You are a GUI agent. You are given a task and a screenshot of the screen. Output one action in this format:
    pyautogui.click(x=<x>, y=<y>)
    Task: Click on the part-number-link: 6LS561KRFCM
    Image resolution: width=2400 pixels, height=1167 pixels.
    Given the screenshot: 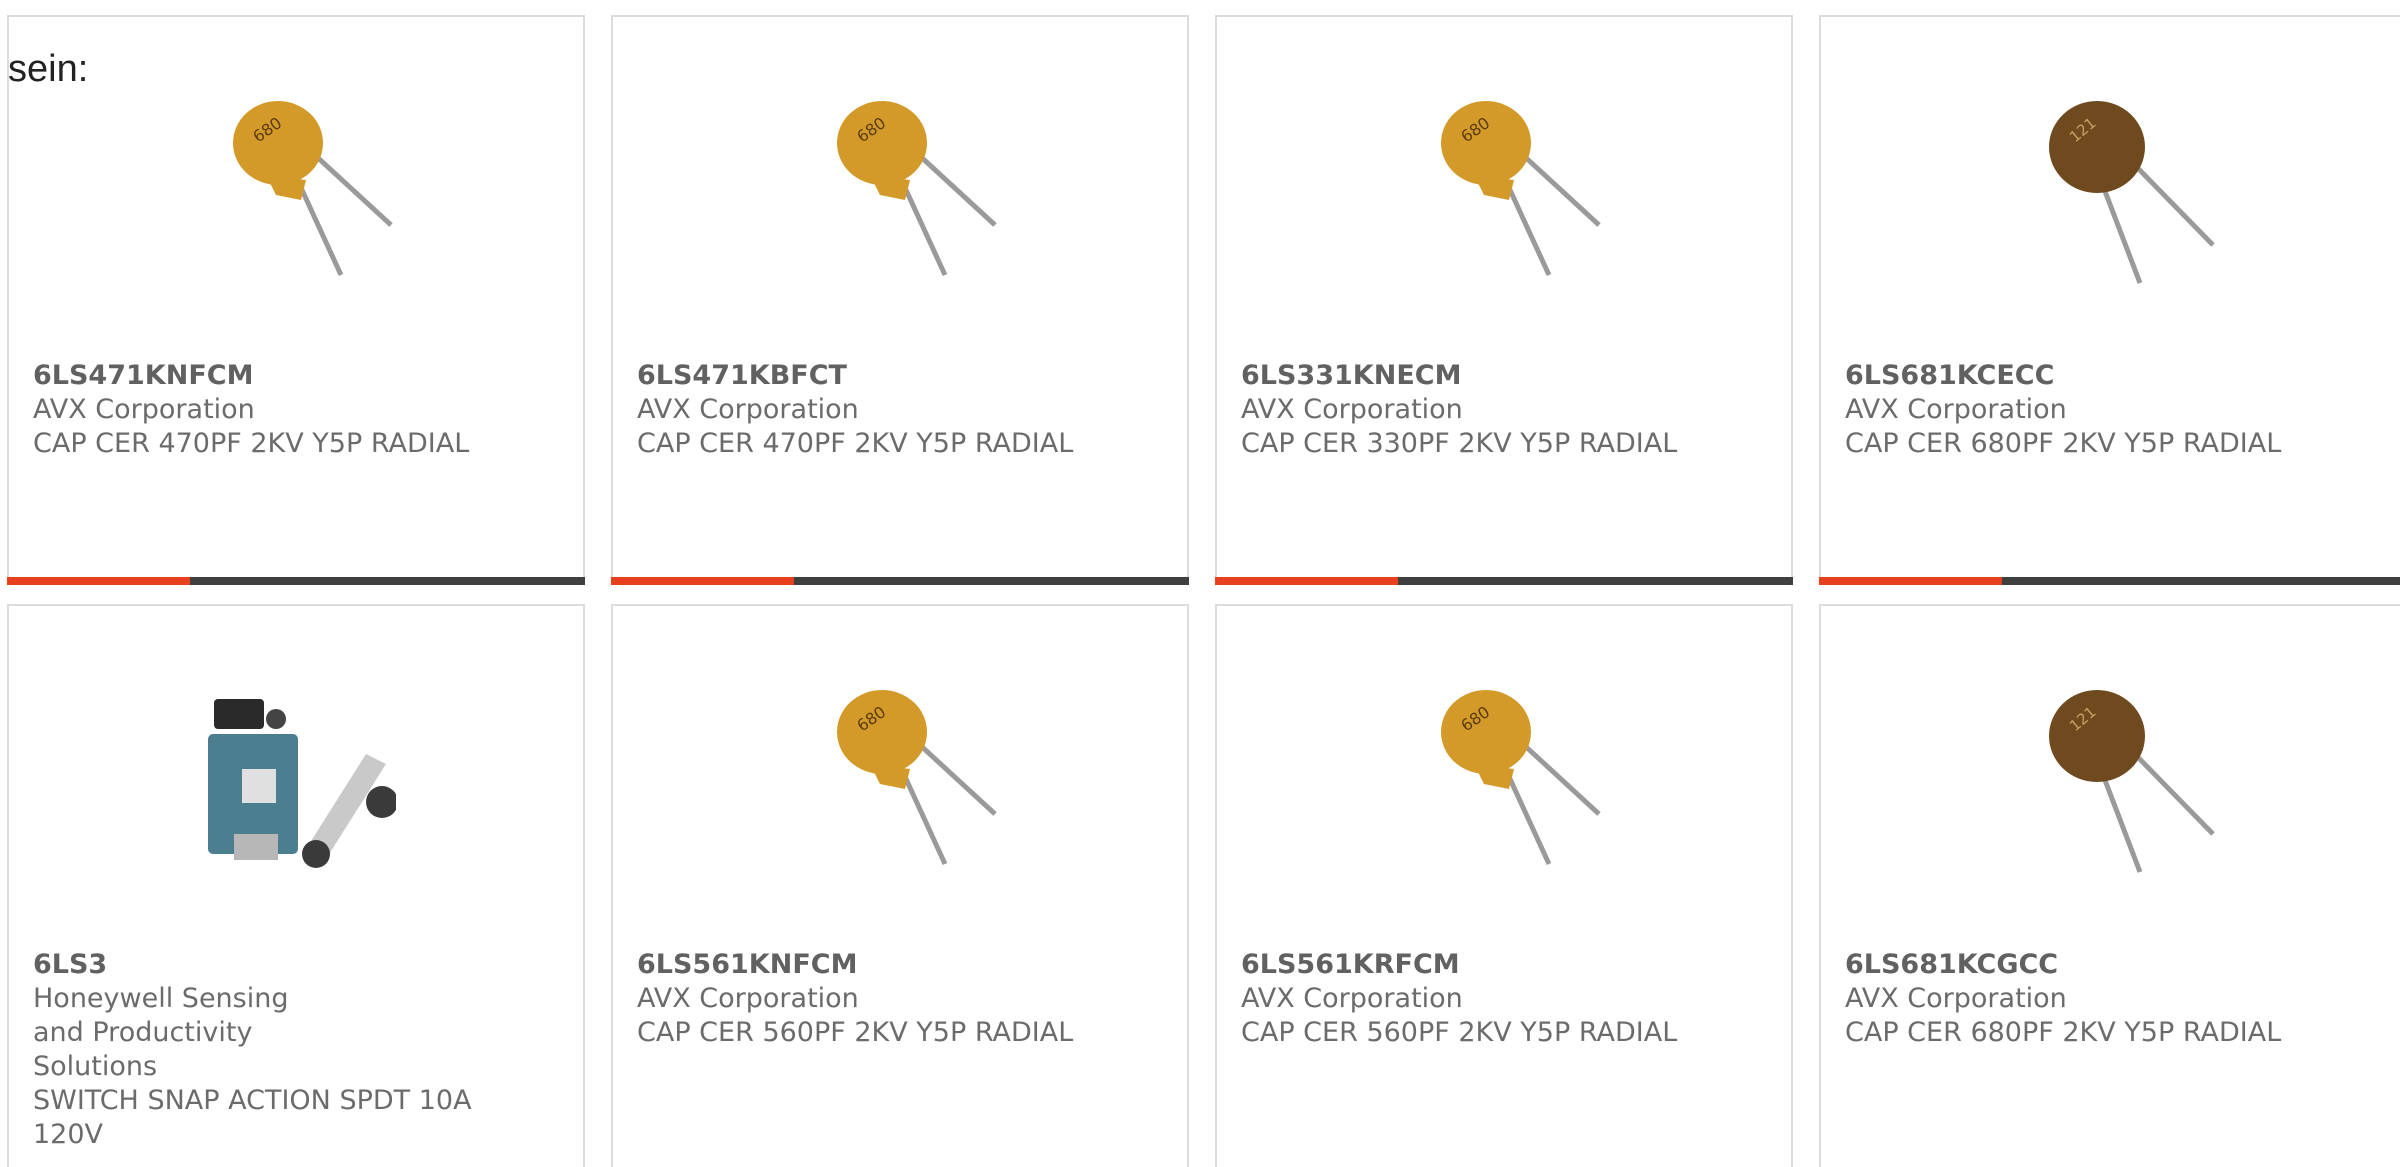 What is the action you would take?
    pyautogui.click(x=1481, y=965)
    